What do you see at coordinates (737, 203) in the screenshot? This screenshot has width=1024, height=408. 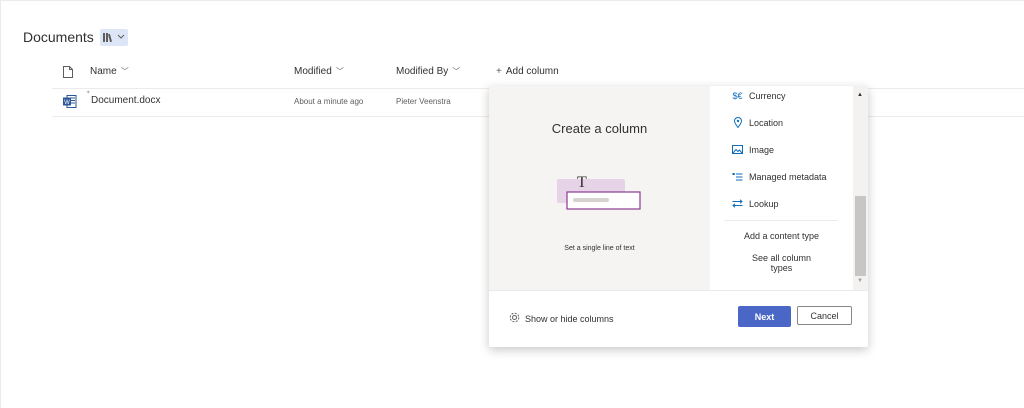 I see `lookup-arrows-icon` at bounding box center [737, 203].